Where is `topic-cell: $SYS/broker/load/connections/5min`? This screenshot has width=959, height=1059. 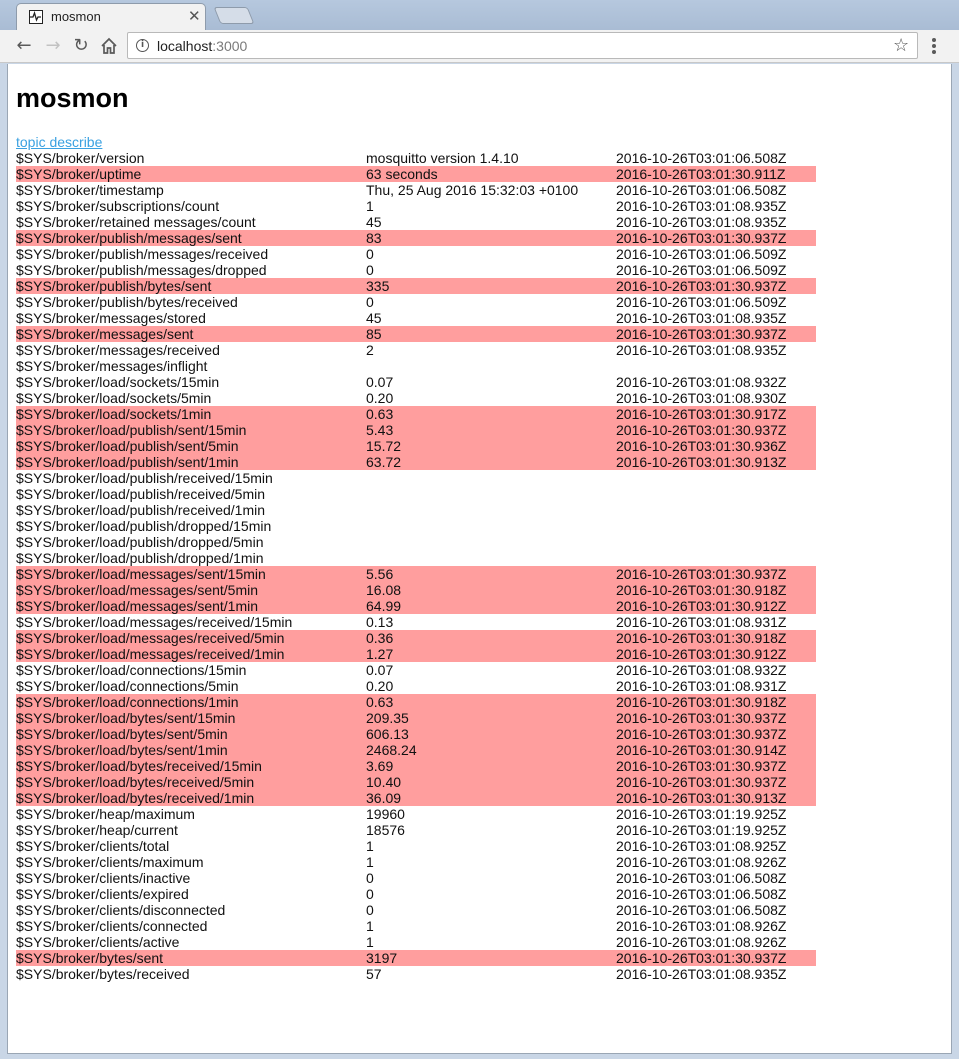
topic-cell: $SYS/broker/load/connections/5min is located at coordinates (127, 686).